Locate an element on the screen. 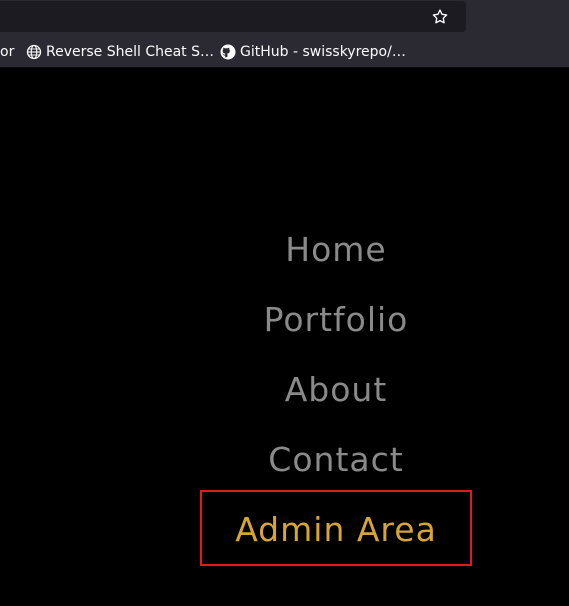 The width and height of the screenshot is (569, 606). bookmark-label: or is located at coordinates (7, 52).